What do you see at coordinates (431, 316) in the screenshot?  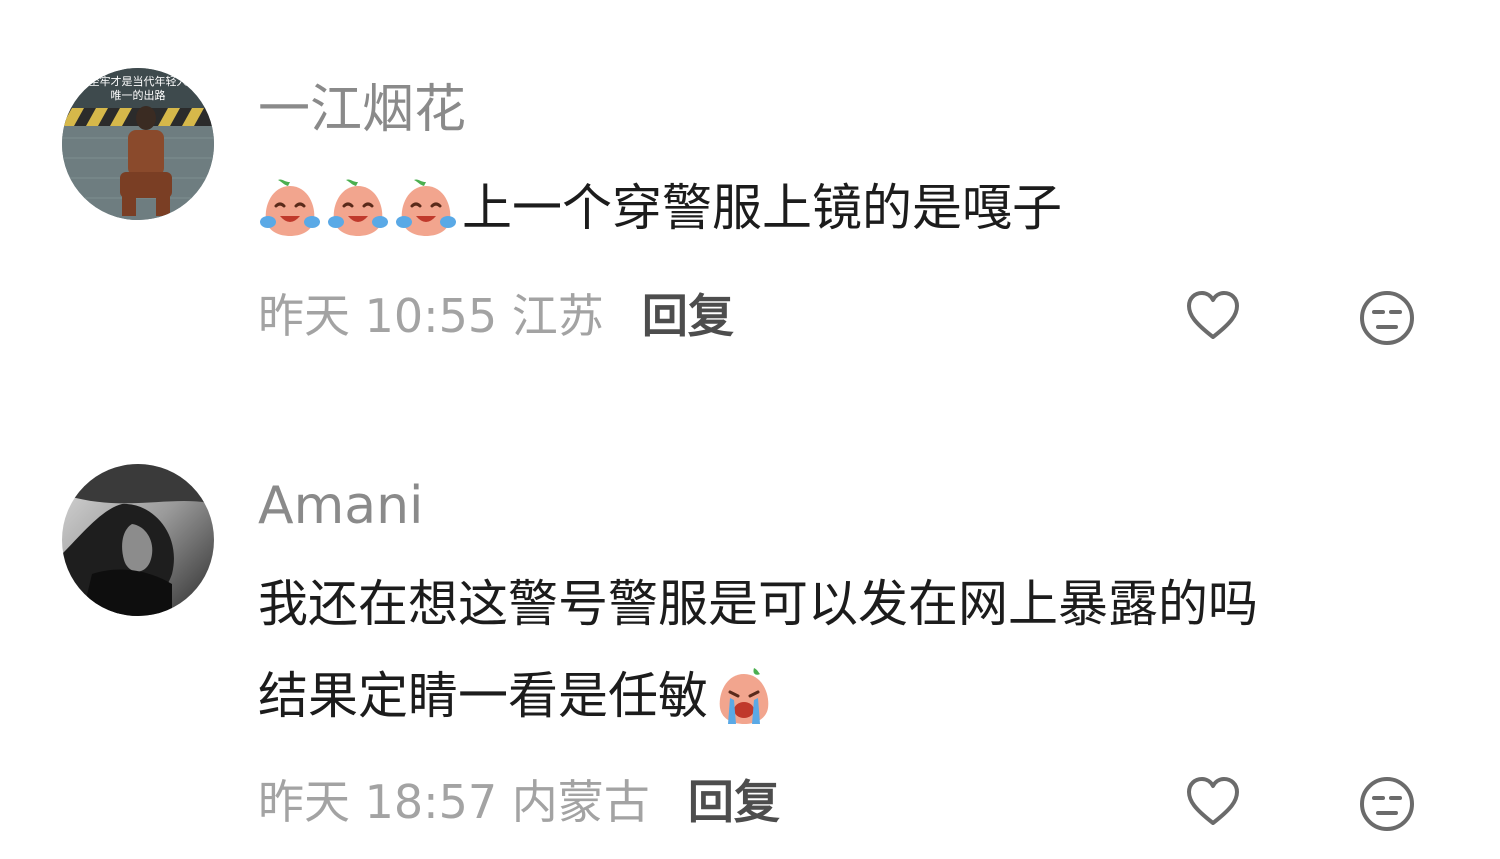 I see `time-location: 昨天 10:55 江苏` at bounding box center [431, 316].